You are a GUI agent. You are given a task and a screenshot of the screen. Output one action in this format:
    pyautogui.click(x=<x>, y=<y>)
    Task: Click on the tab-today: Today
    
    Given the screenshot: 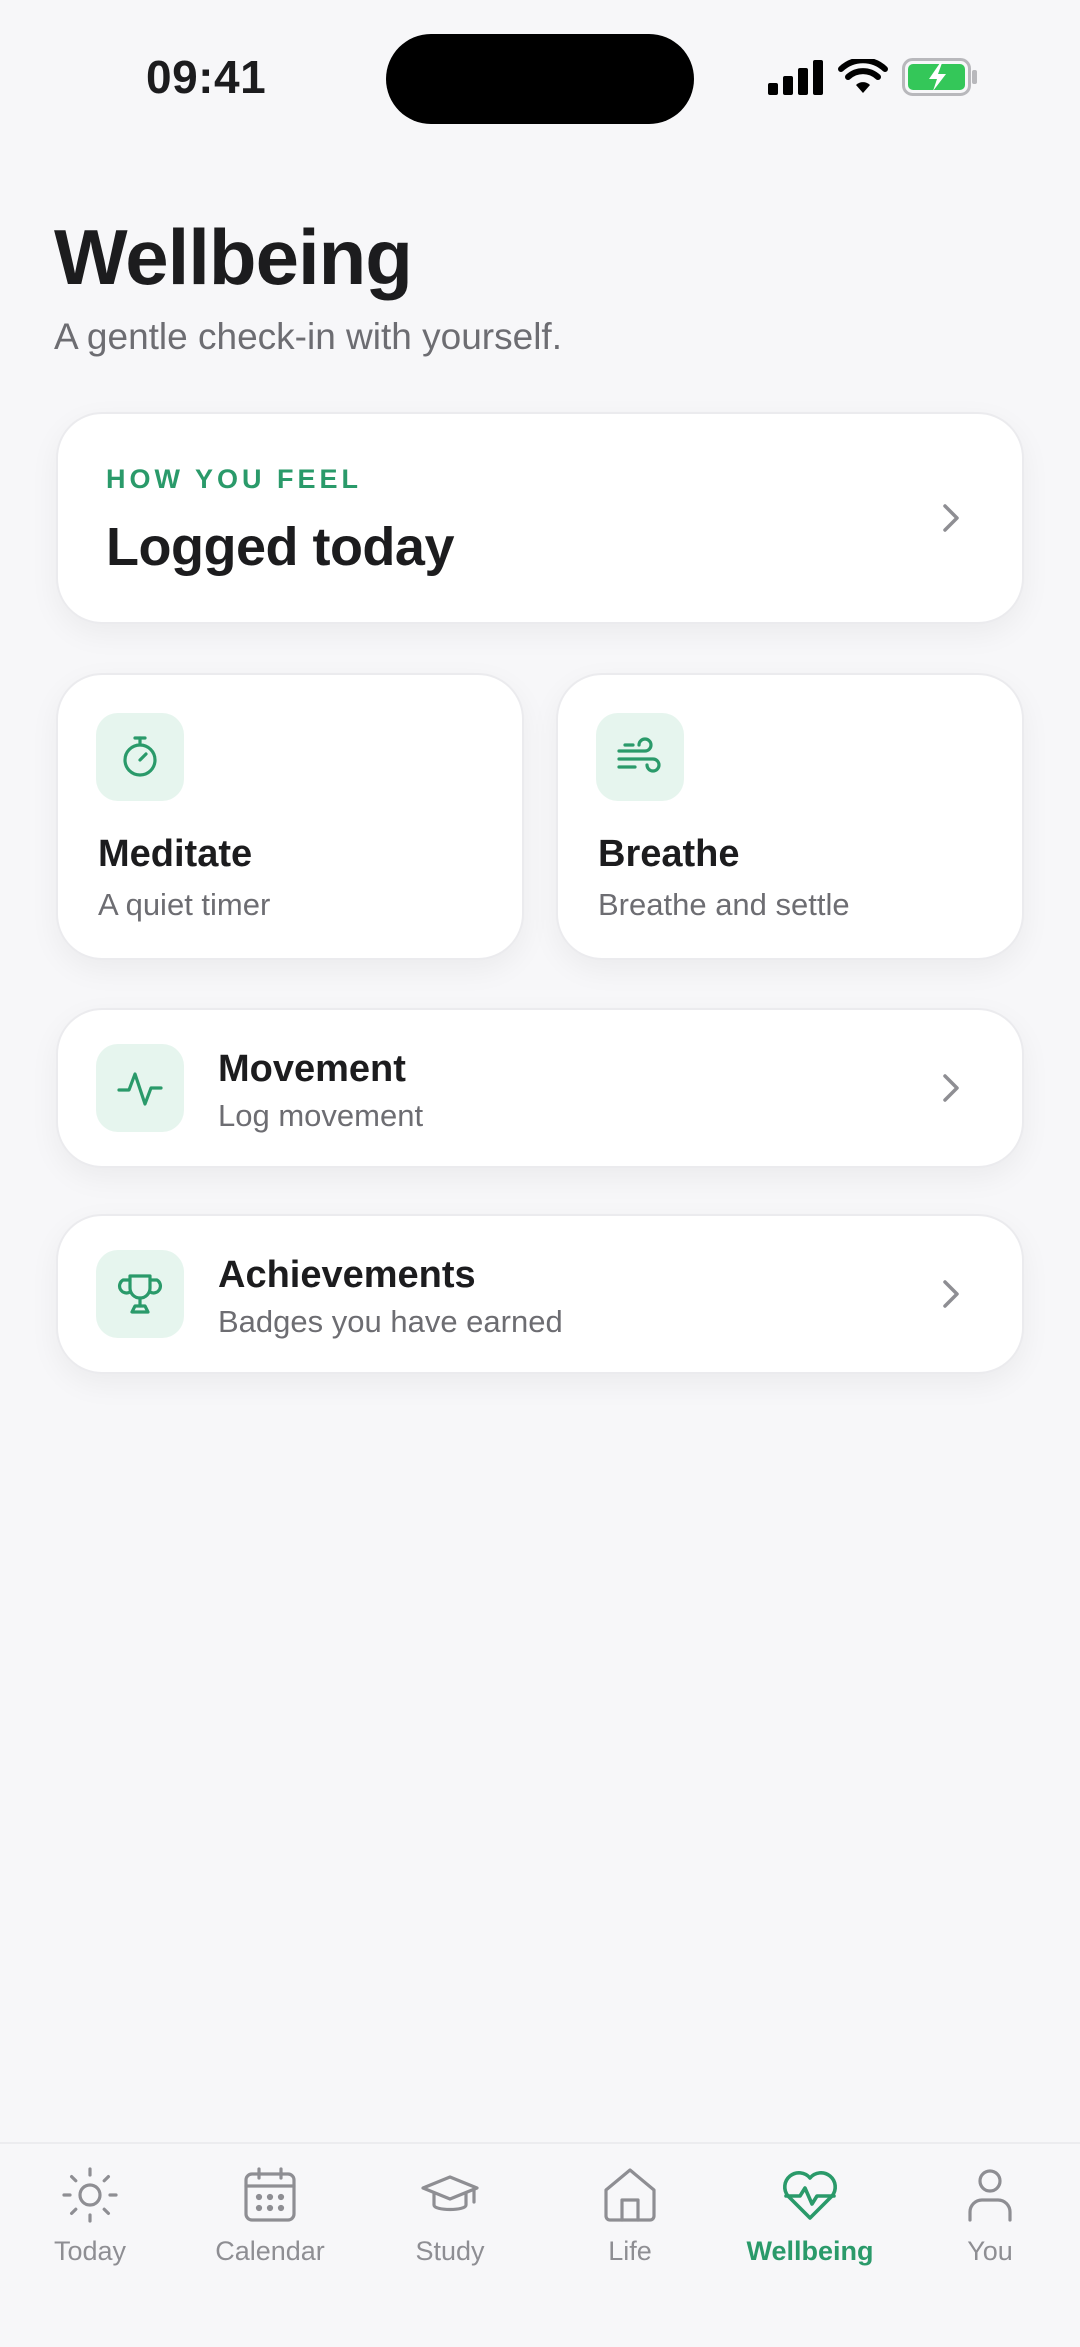 What is the action you would take?
    pyautogui.click(x=90, y=2245)
    